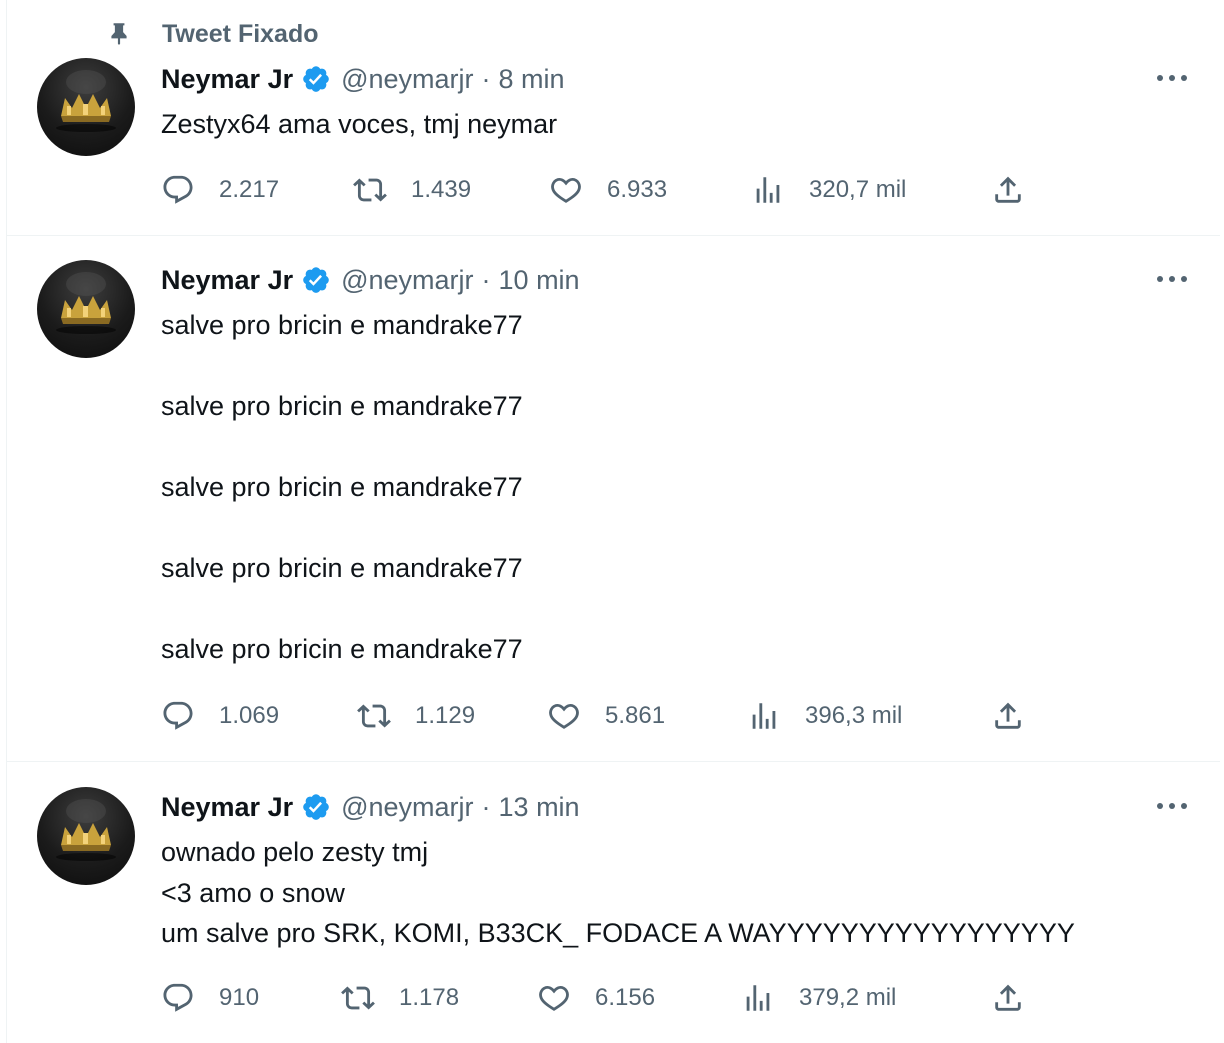  Describe the element at coordinates (635, 715) in the screenshot. I see `like-count: 5.861` at that location.